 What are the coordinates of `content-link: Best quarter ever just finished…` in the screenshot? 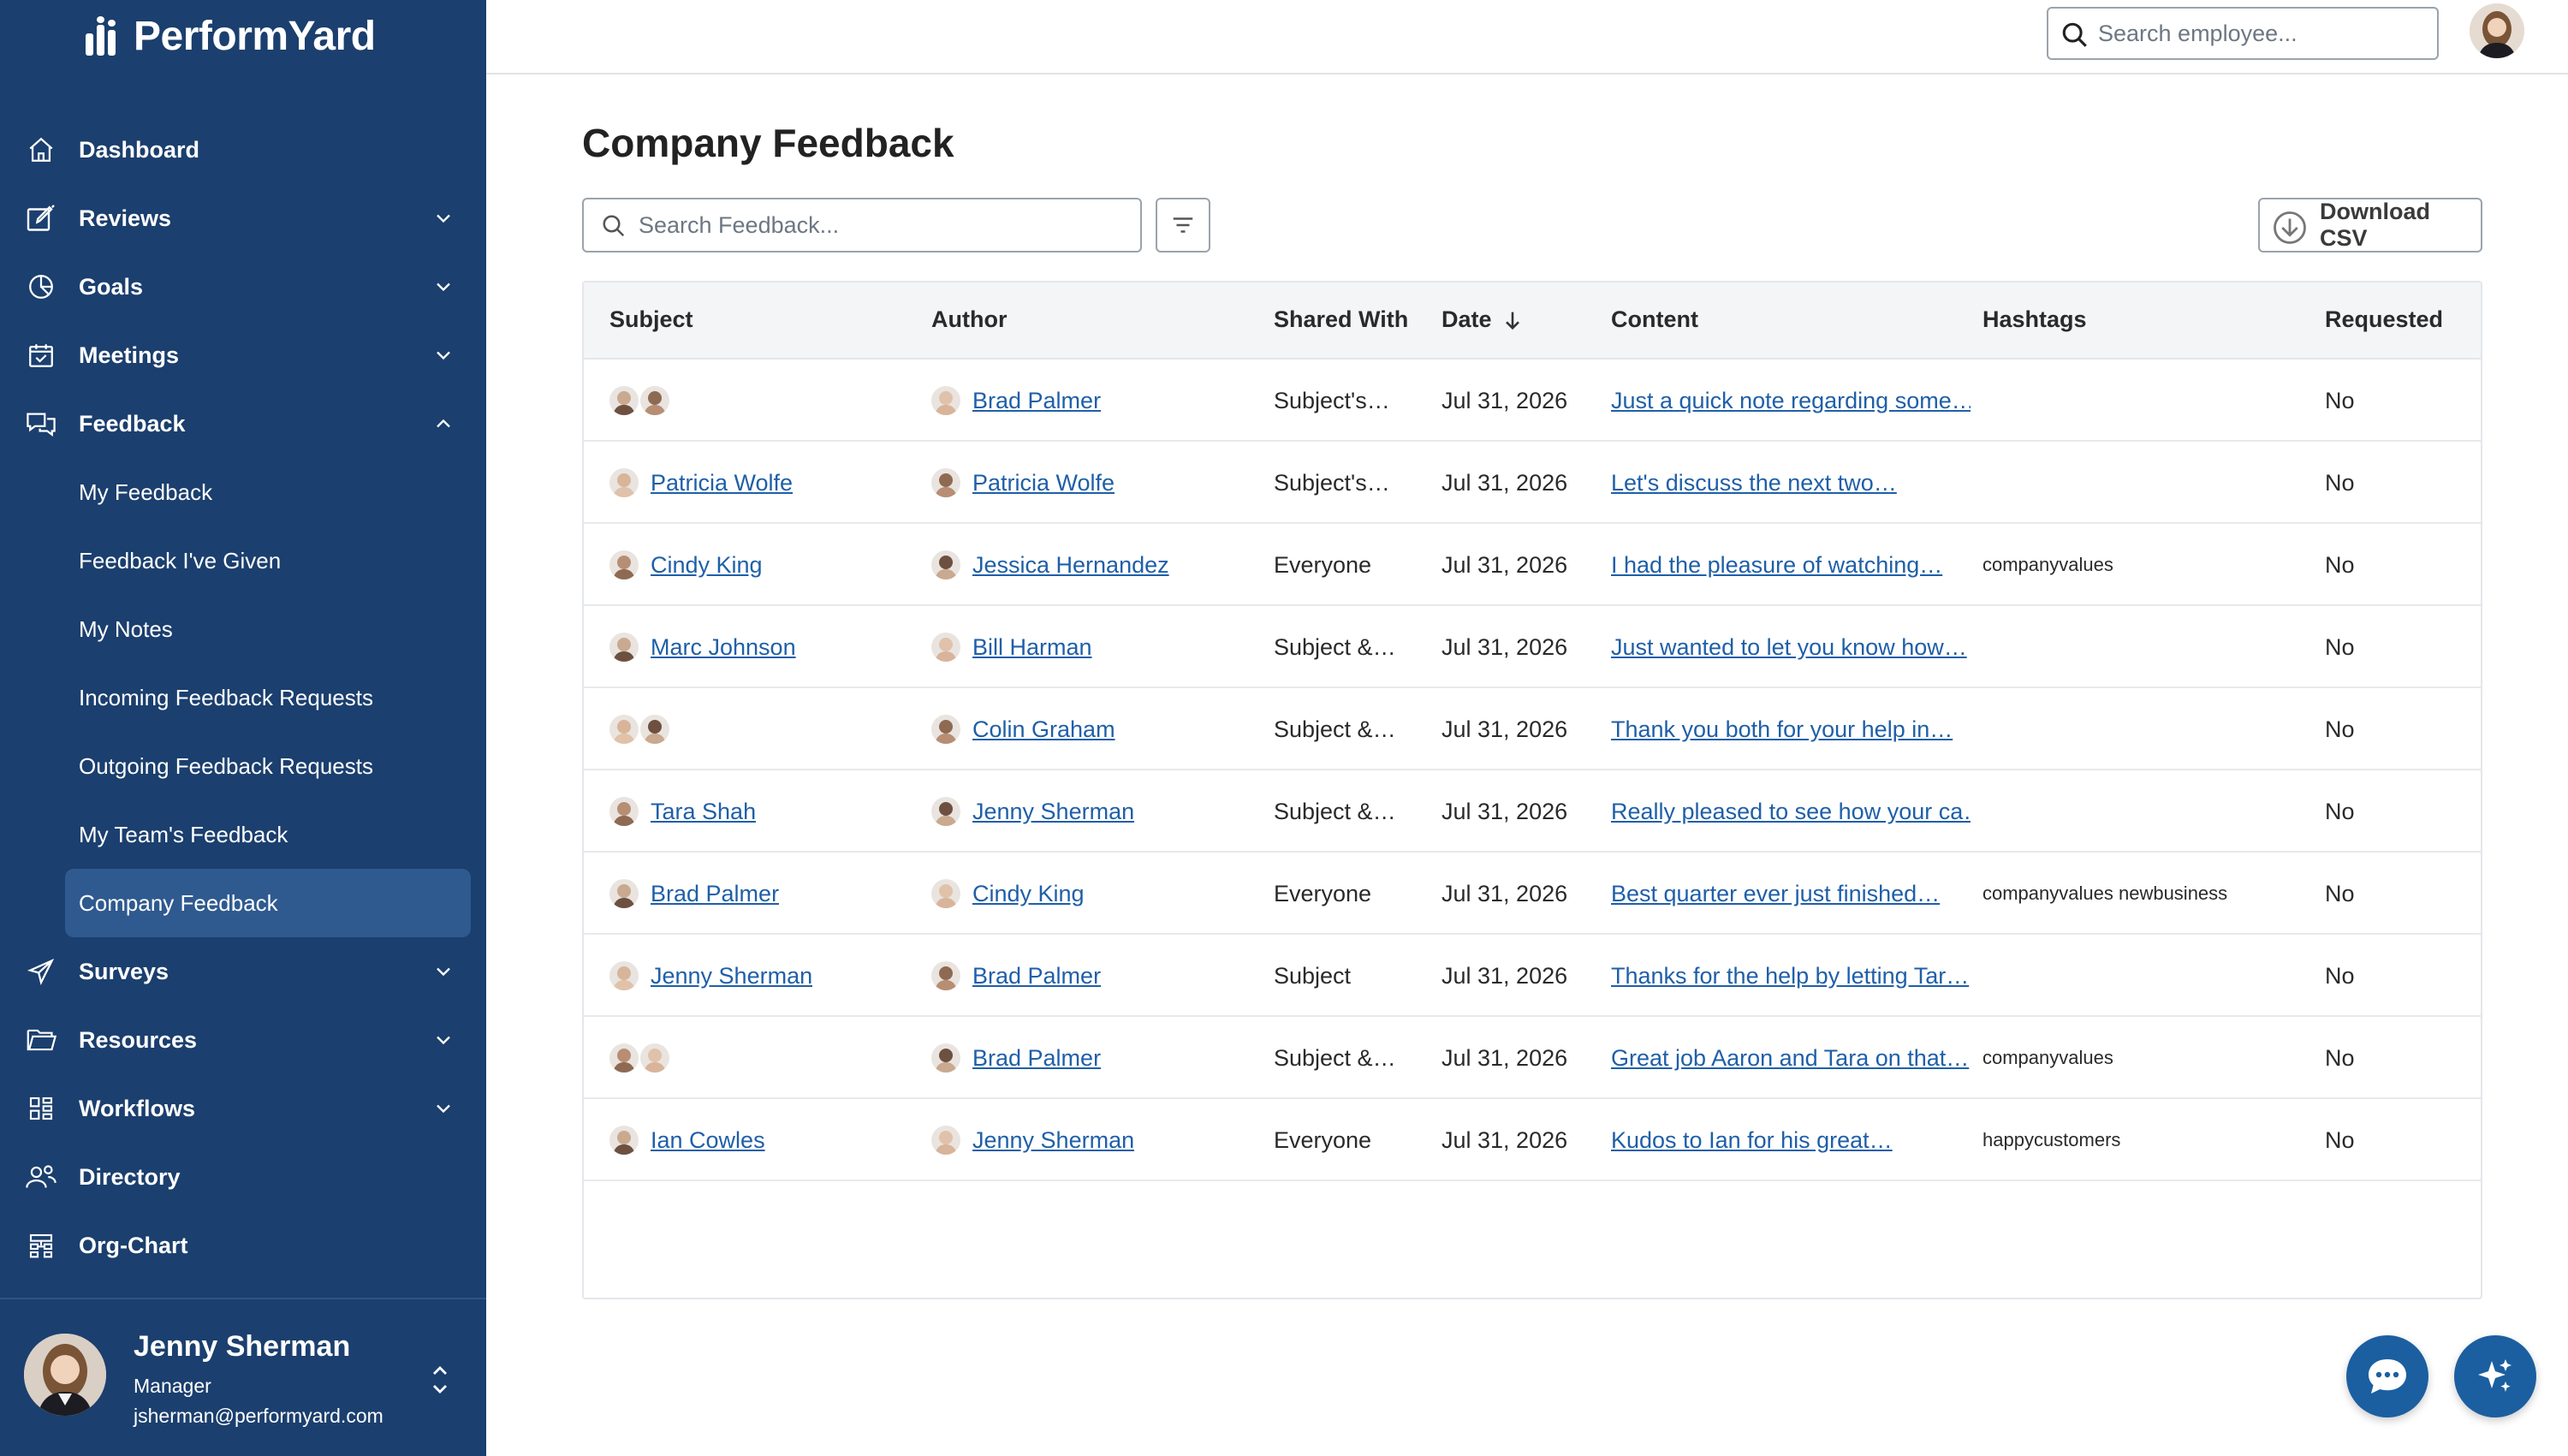 It's located at (1791, 894).